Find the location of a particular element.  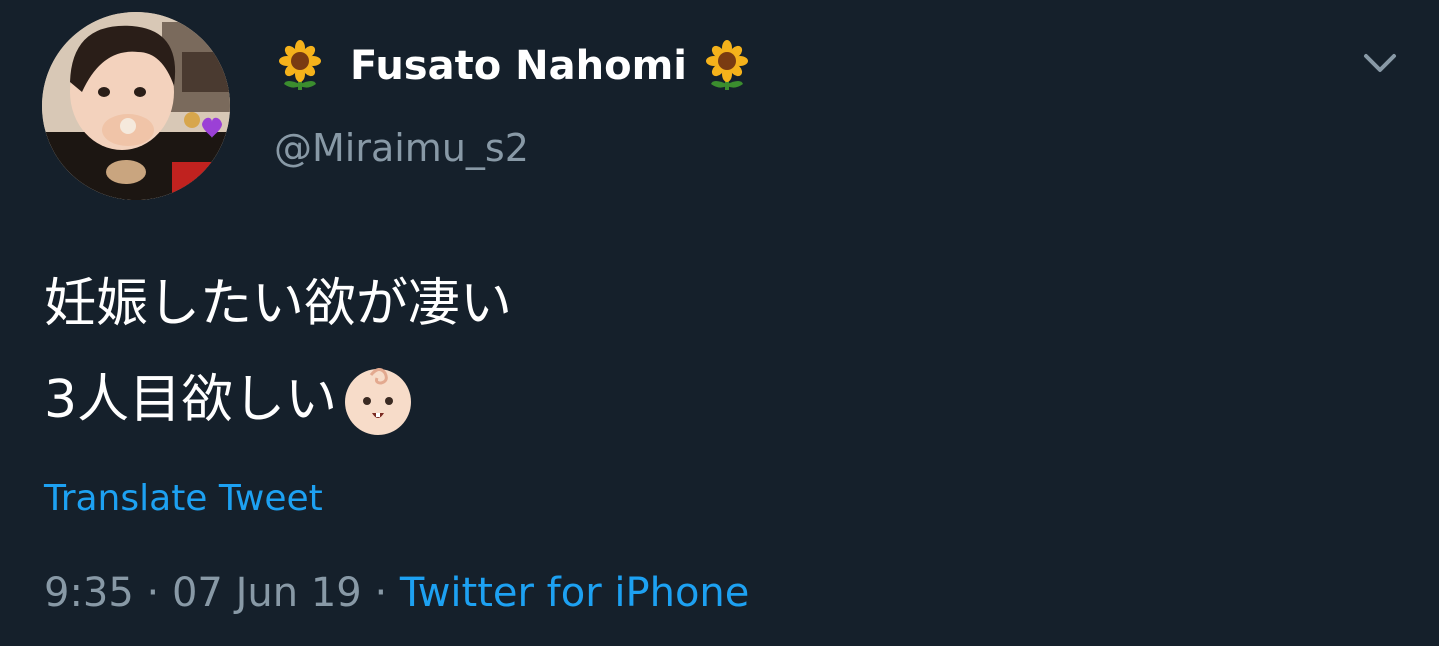

avatar is located at coordinates (136, 106).